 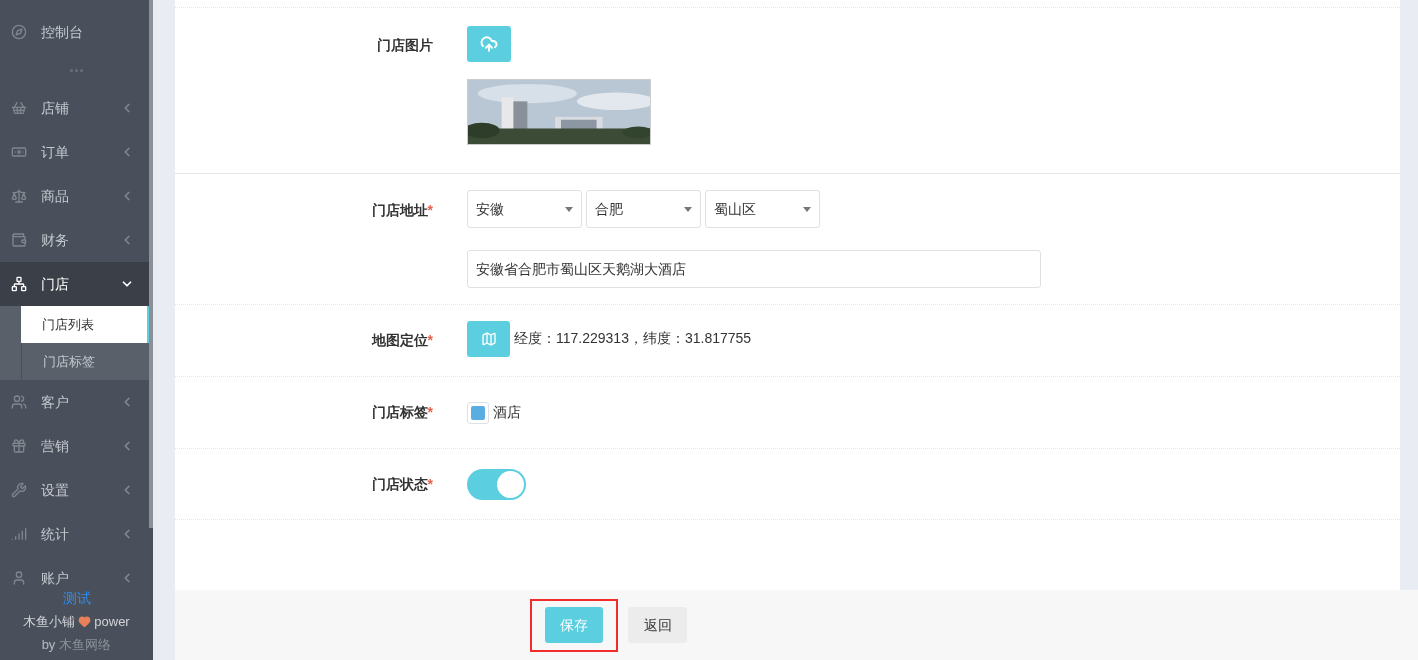 I want to click on by-text: by, so click(x=48, y=644).